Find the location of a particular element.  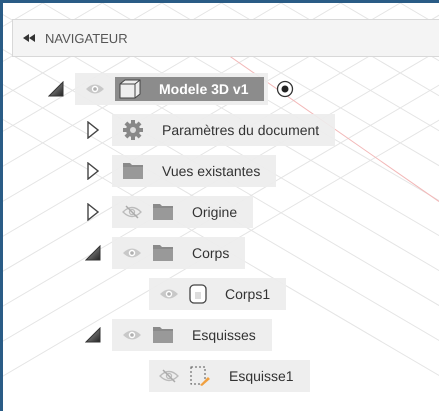

tree-item-label: Origine is located at coordinates (215, 212).